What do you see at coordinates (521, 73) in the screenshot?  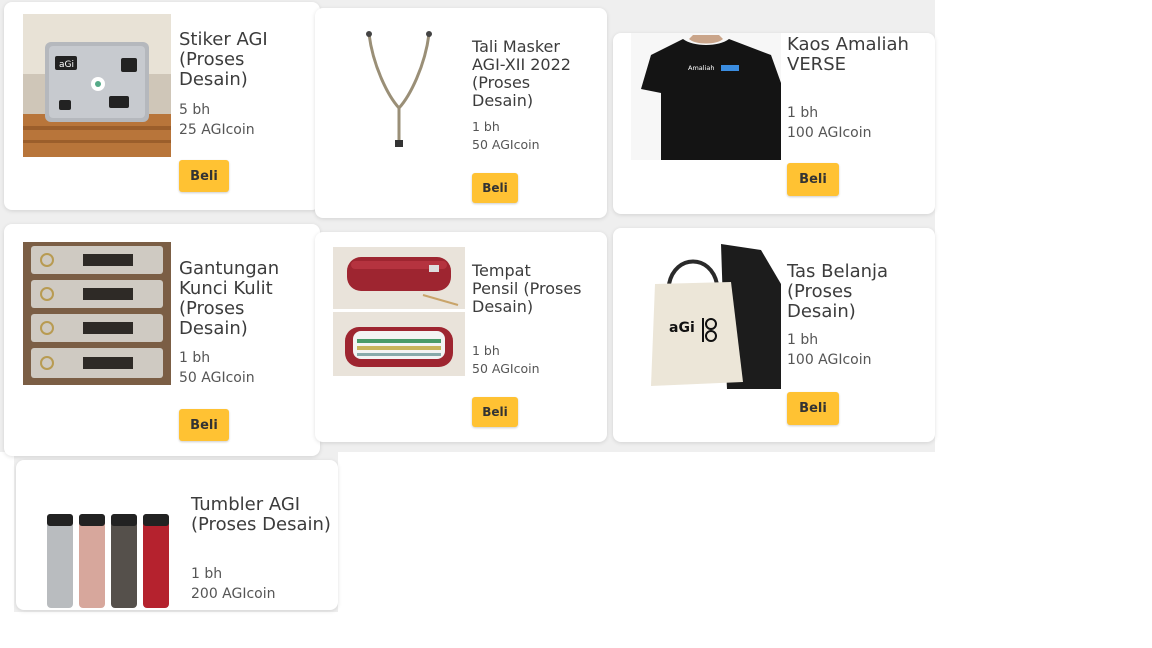 I see `product-title: Tali Masker AGI-XII 2022 (Proses Desain)` at bounding box center [521, 73].